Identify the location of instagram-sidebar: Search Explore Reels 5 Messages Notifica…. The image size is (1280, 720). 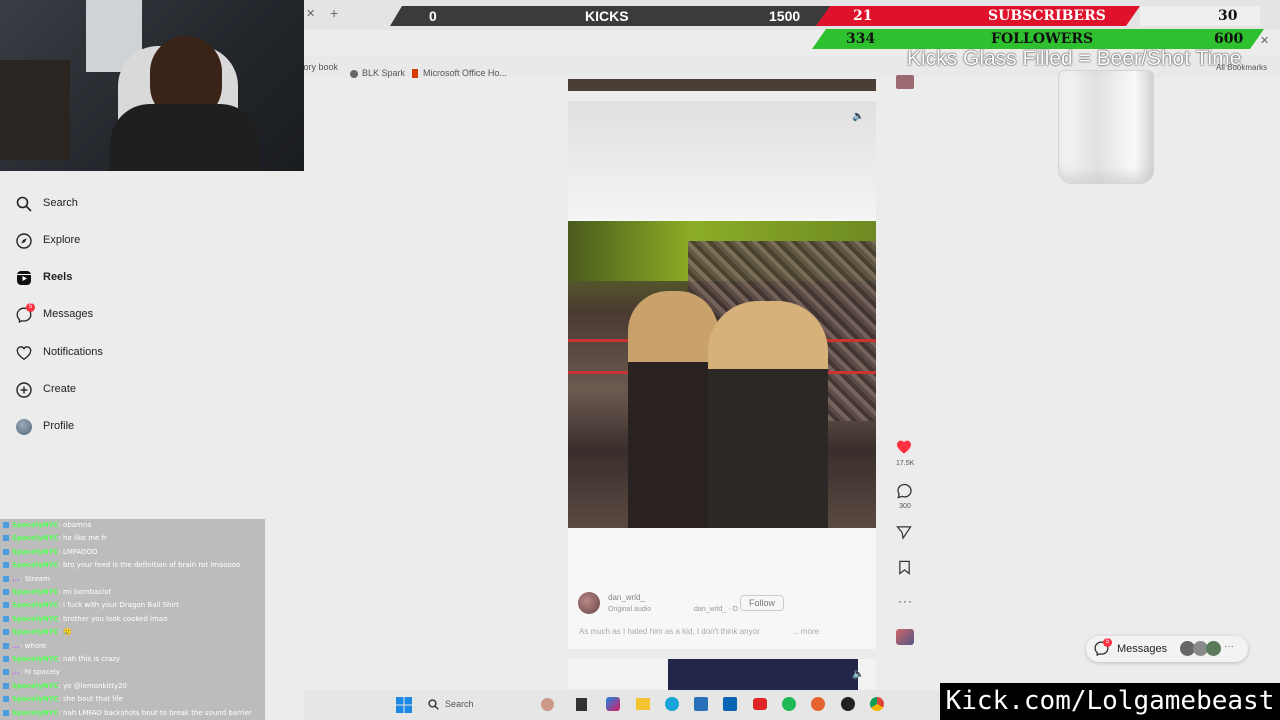
(111, 341).